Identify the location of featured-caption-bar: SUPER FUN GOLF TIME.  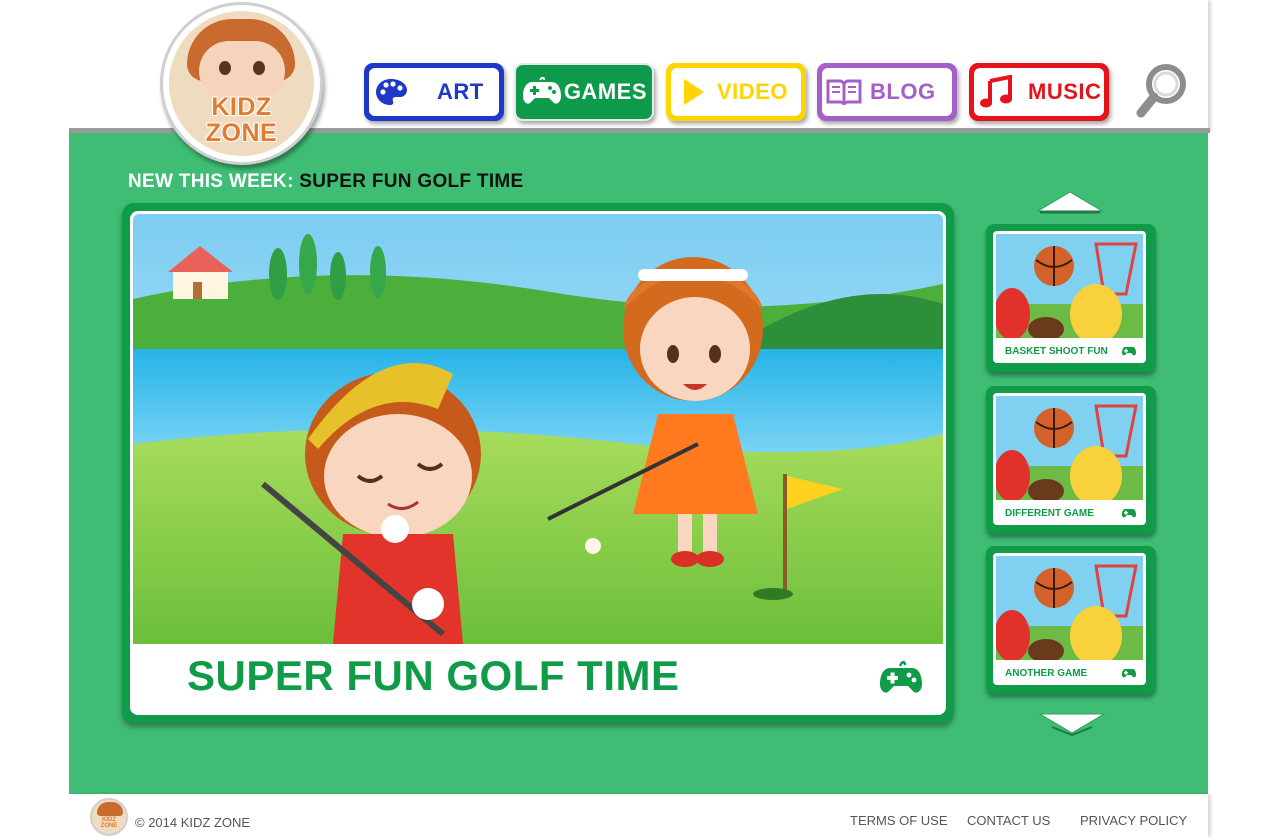
(538, 678).